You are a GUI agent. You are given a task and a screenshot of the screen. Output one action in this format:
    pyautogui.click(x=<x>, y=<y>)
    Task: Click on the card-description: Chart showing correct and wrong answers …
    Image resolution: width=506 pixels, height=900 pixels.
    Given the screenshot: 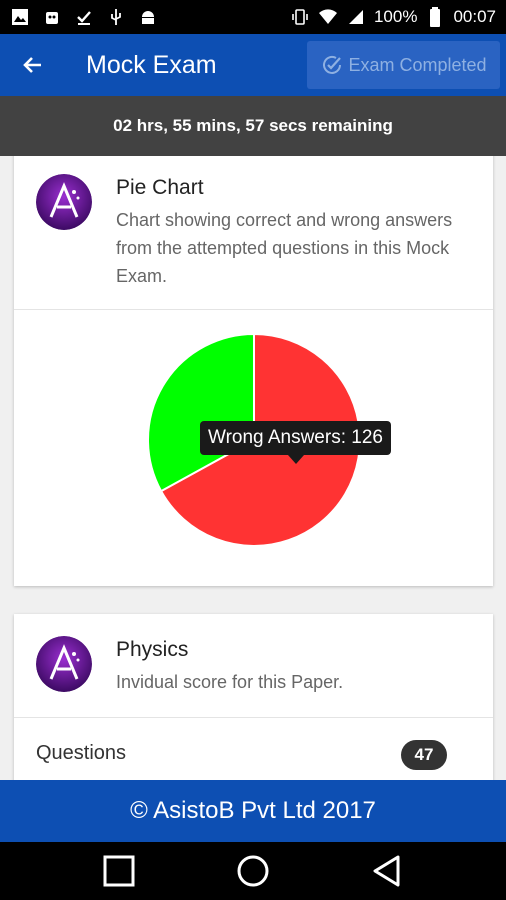 What is the action you would take?
    pyautogui.click(x=284, y=248)
    